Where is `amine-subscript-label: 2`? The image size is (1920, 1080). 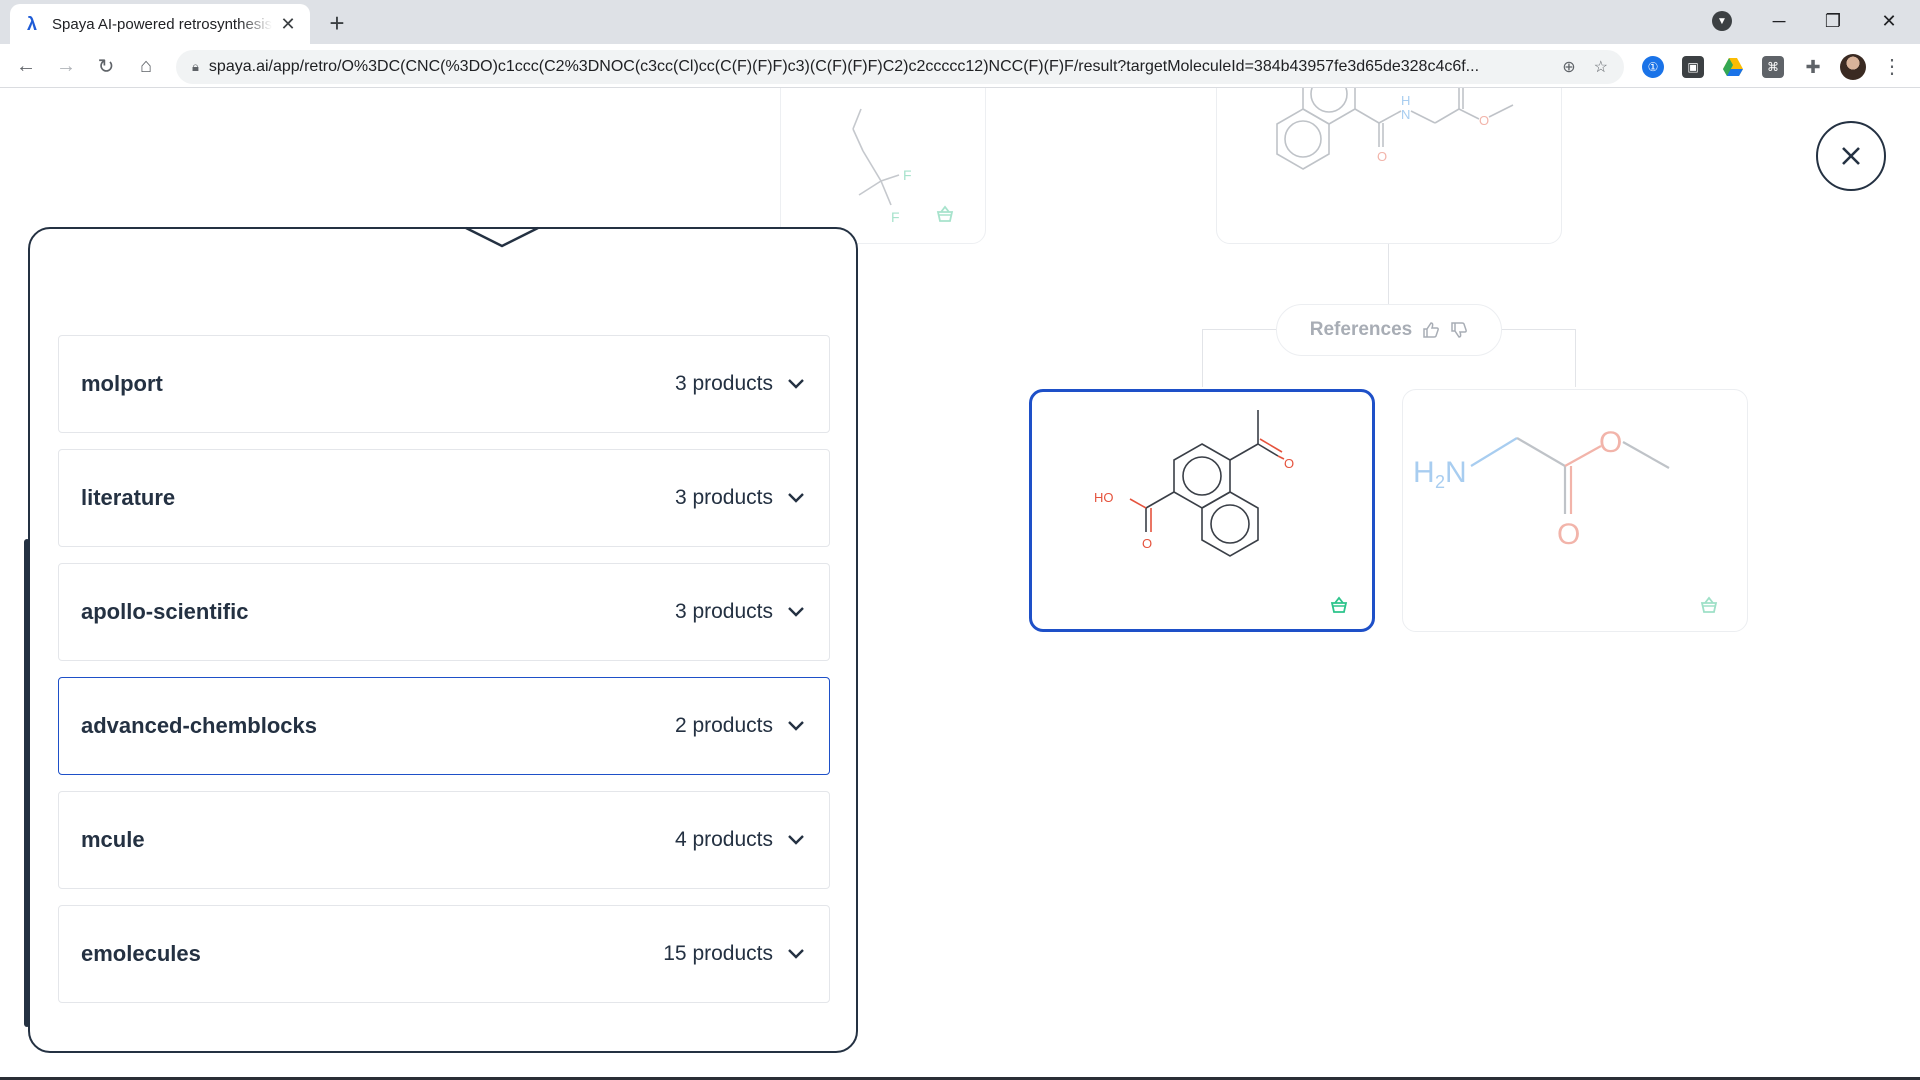
amine-subscript-label: 2 is located at coordinates (1440, 482).